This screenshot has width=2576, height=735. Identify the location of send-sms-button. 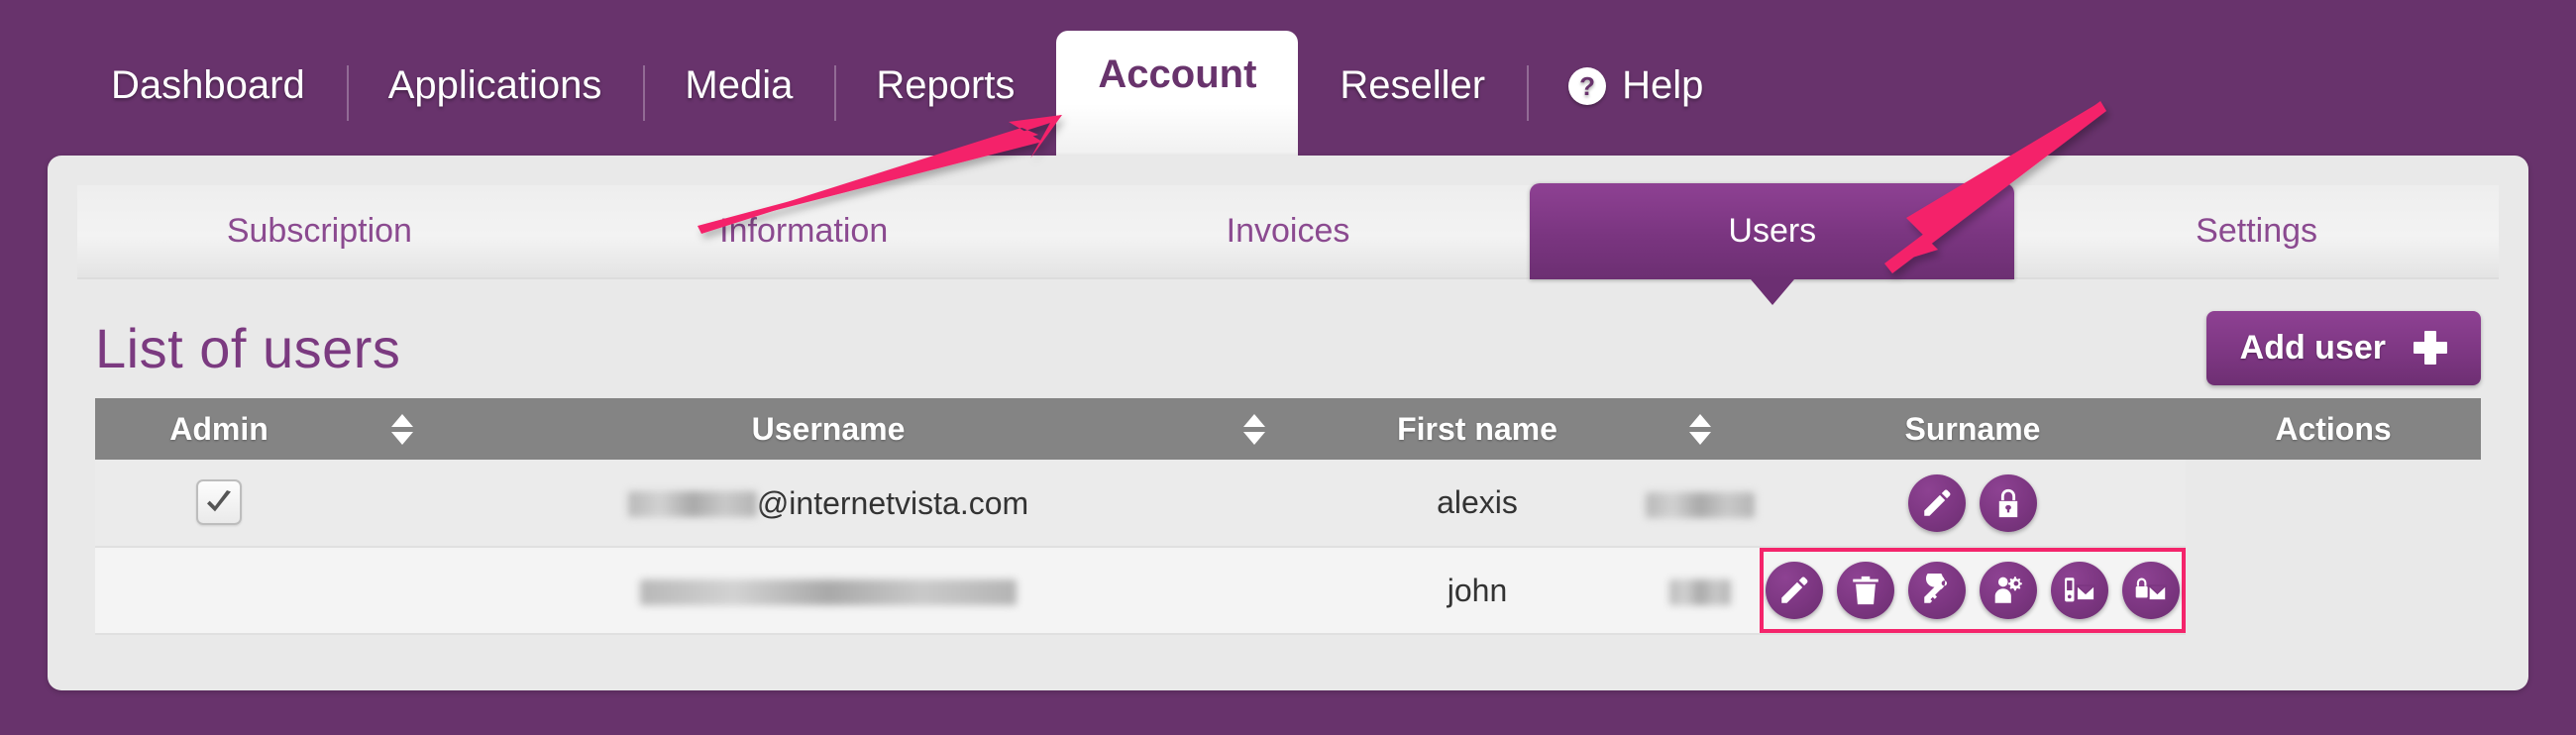
(2079, 590).